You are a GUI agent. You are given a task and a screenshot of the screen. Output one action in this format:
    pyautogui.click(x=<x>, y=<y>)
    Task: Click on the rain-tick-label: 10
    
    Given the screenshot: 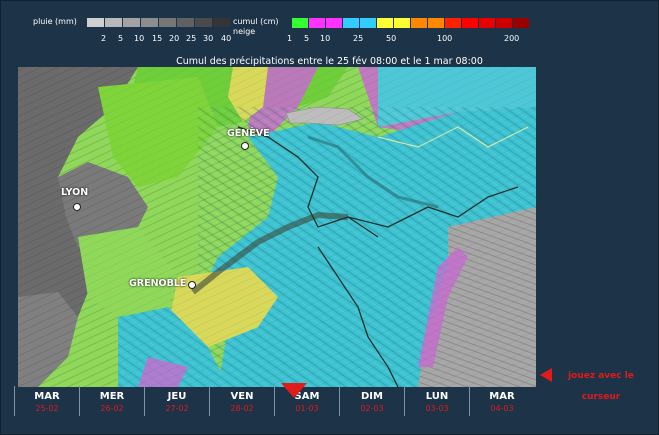 What is the action you would take?
    pyautogui.click(x=139, y=38)
    